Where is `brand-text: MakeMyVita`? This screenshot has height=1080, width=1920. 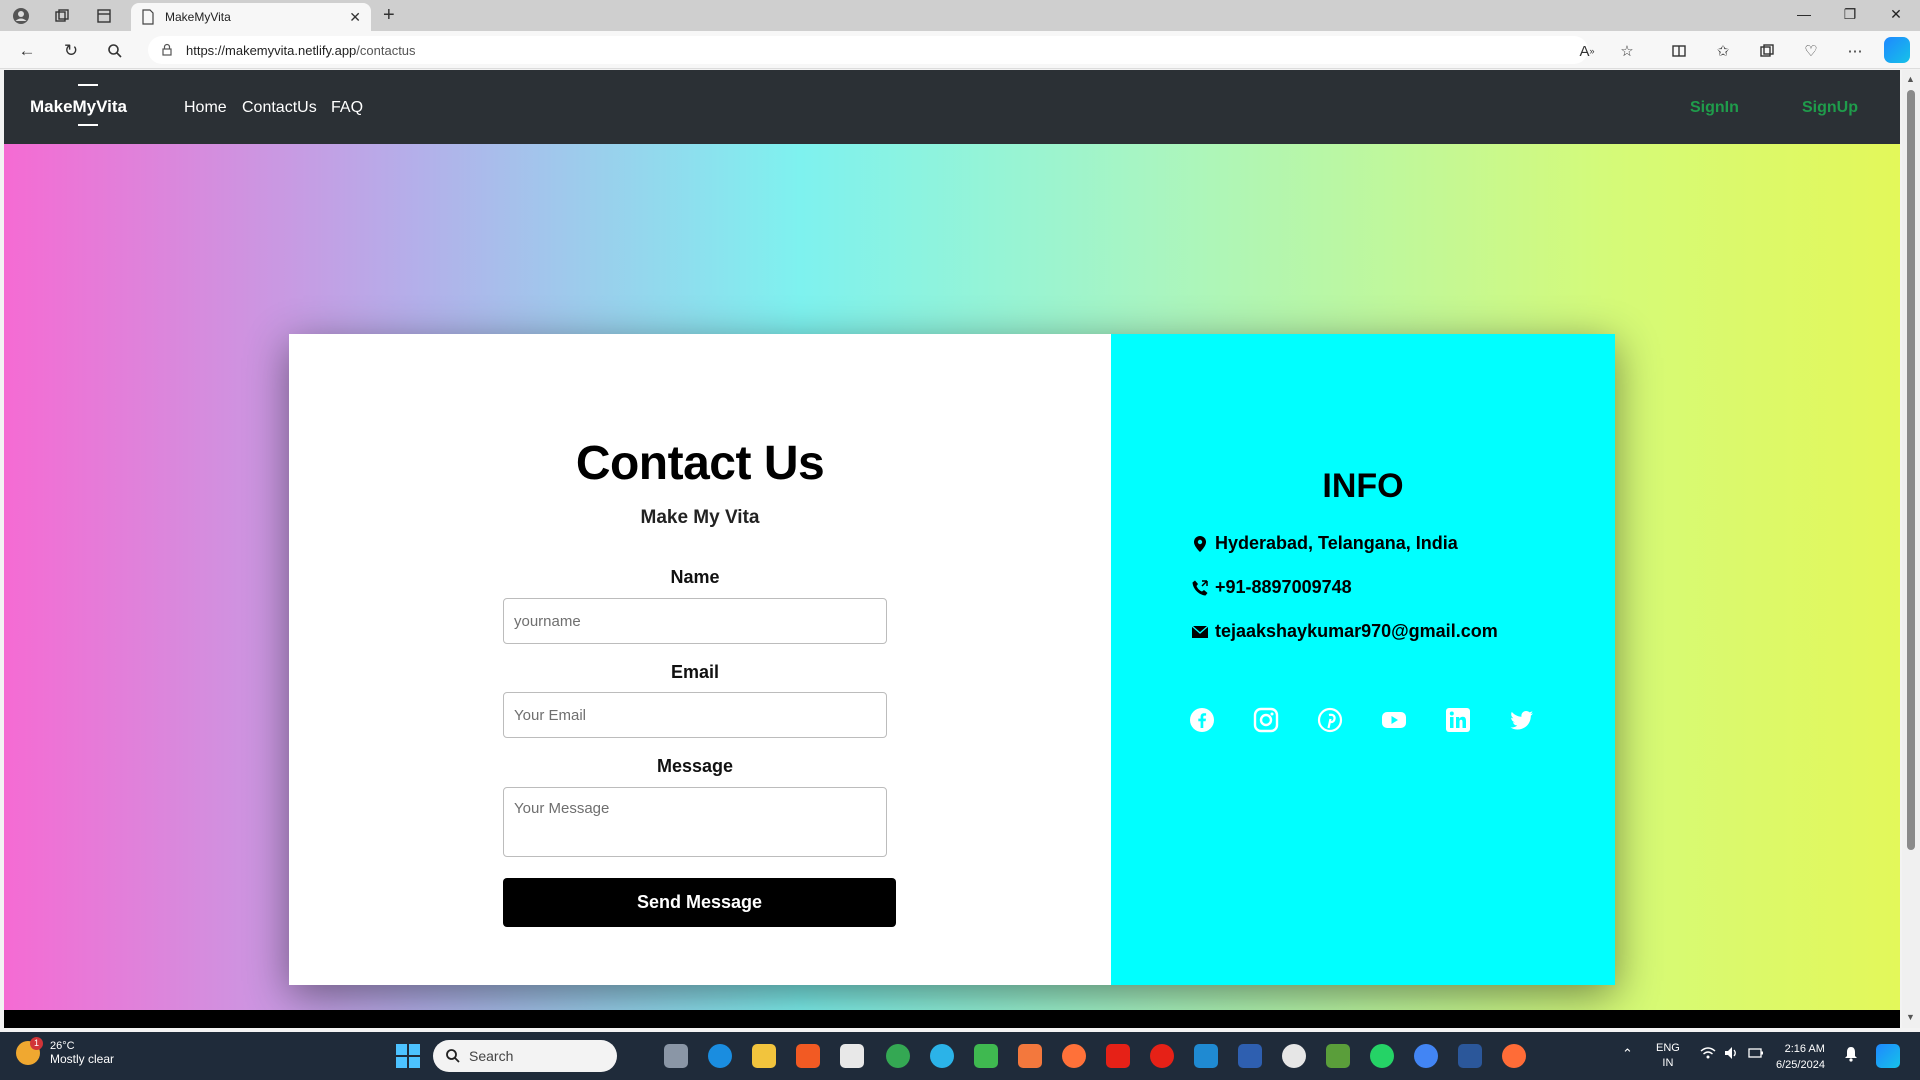 brand-text: MakeMyVita is located at coordinates (79, 106).